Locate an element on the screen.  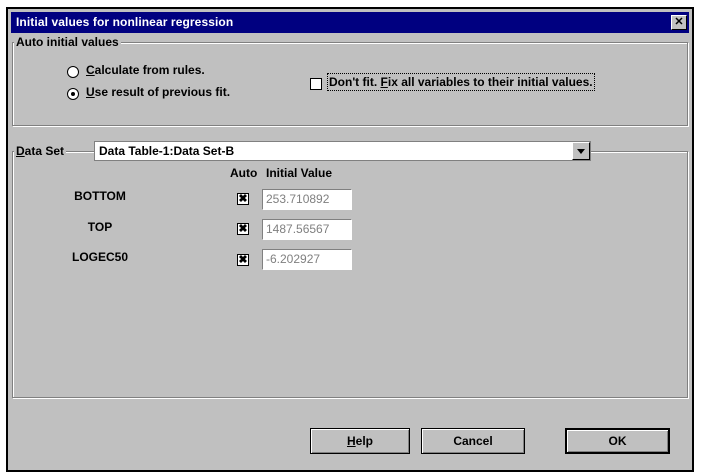
use-previous-fit-label: Use result of previous fit. is located at coordinates (158, 92).